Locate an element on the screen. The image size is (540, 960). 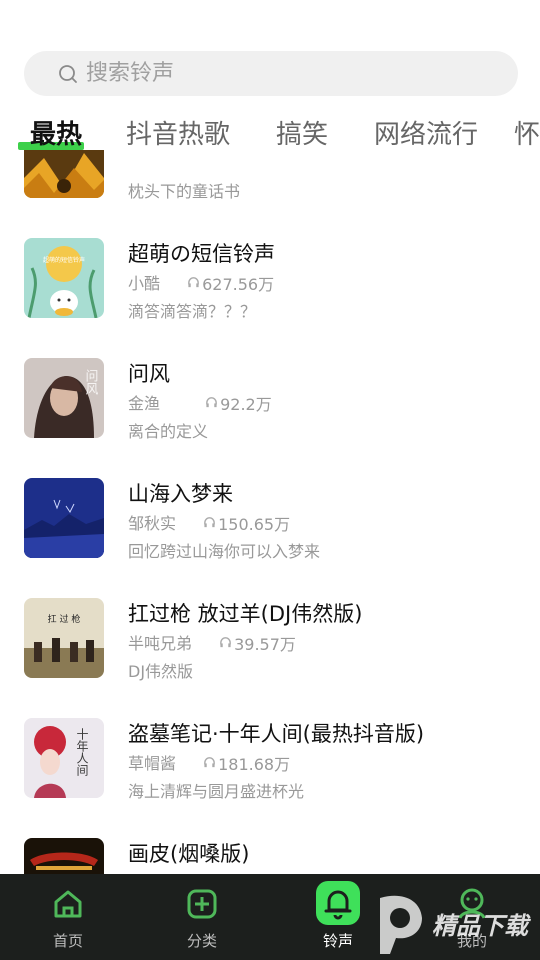
nav-label: 首页 is located at coordinates (67, 941).